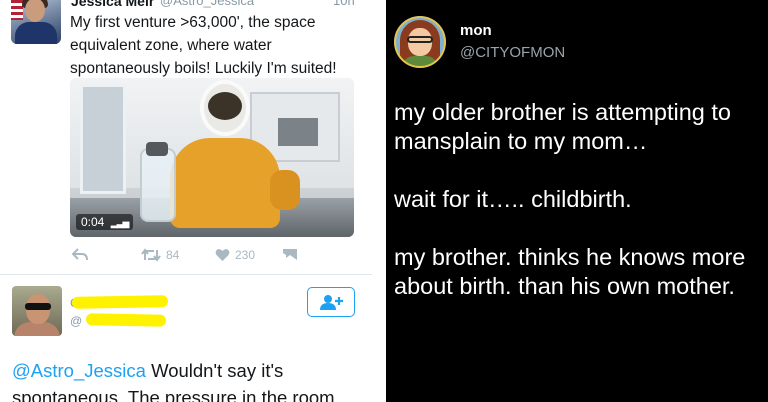 Image resolution: width=768 pixels, height=402 pixels. Describe the element at coordinates (245, 255) in the screenshot. I see `like-count: 230` at that location.